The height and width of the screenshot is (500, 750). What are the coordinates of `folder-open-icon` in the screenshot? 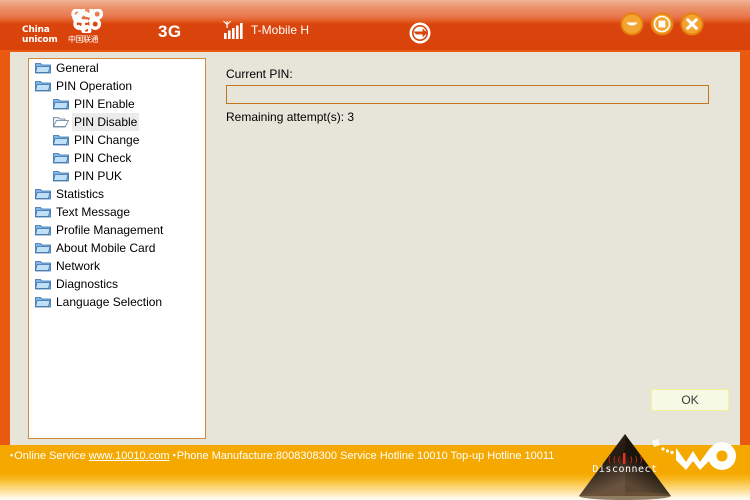 It's located at (61, 122).